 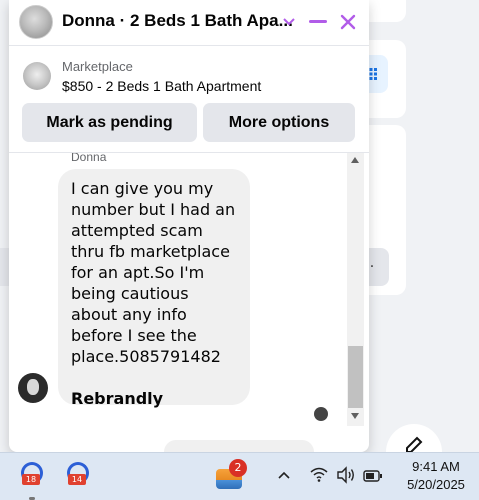 What do you see at coordinates (239, 446) in the screenshot?
I see `message-bubble` at bounding box center [239, 446].